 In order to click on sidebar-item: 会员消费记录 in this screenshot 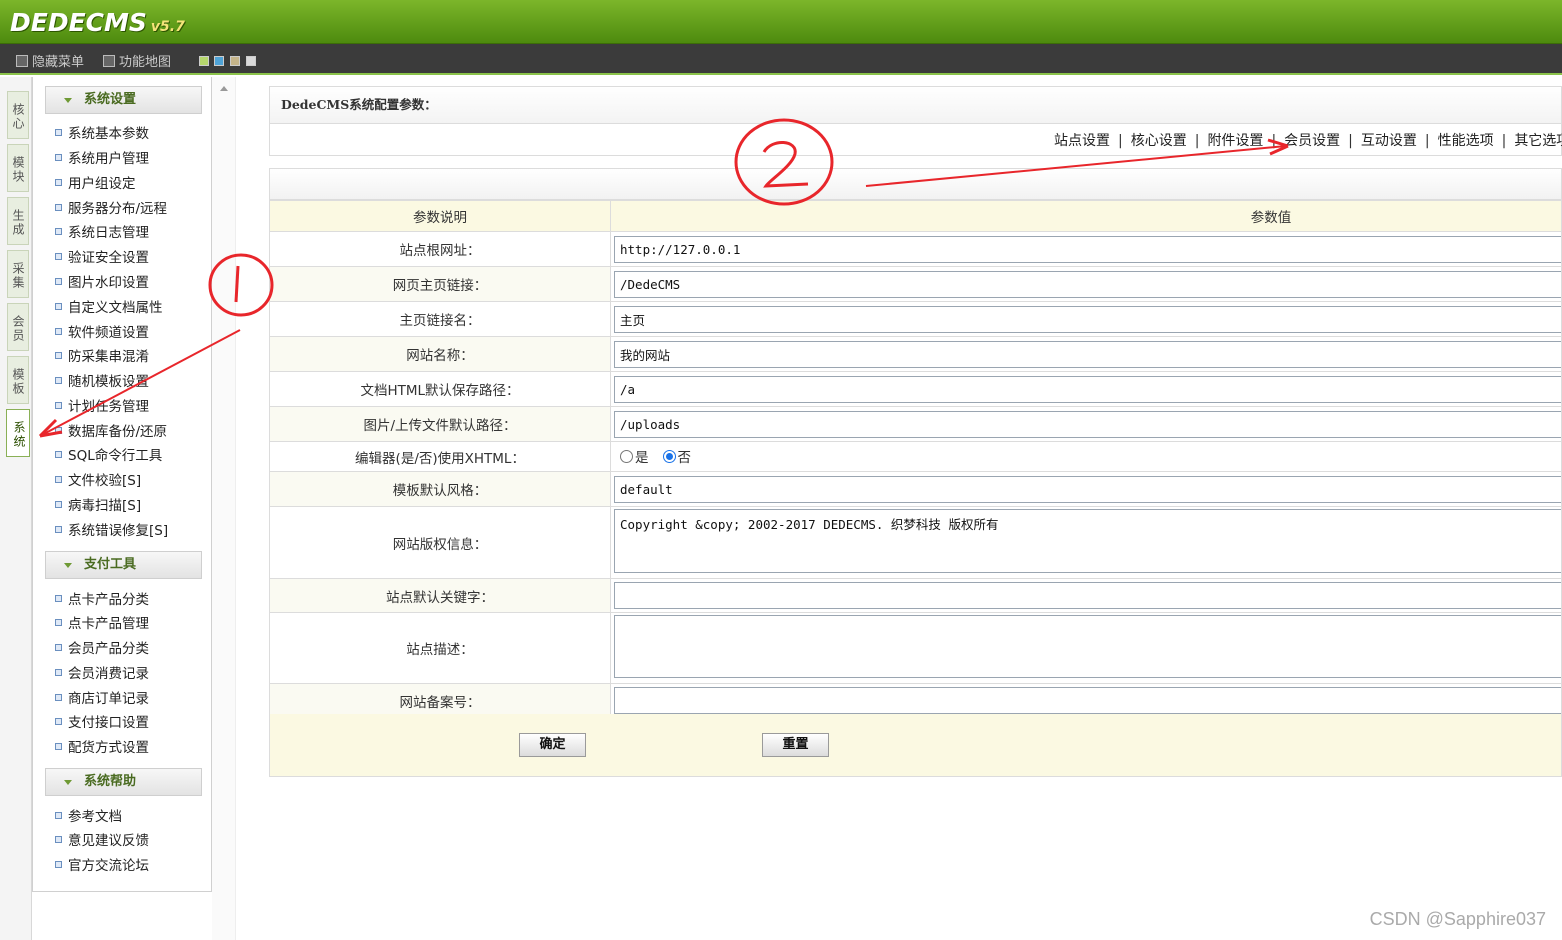, I will do `click(102, 672)`.